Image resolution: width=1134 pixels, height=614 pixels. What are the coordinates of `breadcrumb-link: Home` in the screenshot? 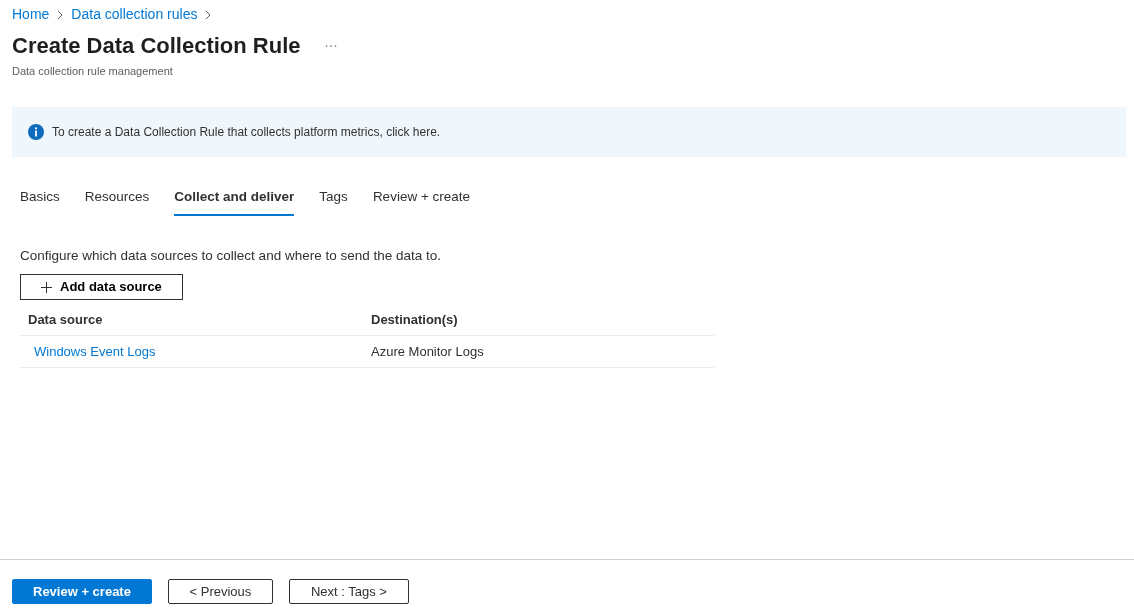 It's located at (31, 14).